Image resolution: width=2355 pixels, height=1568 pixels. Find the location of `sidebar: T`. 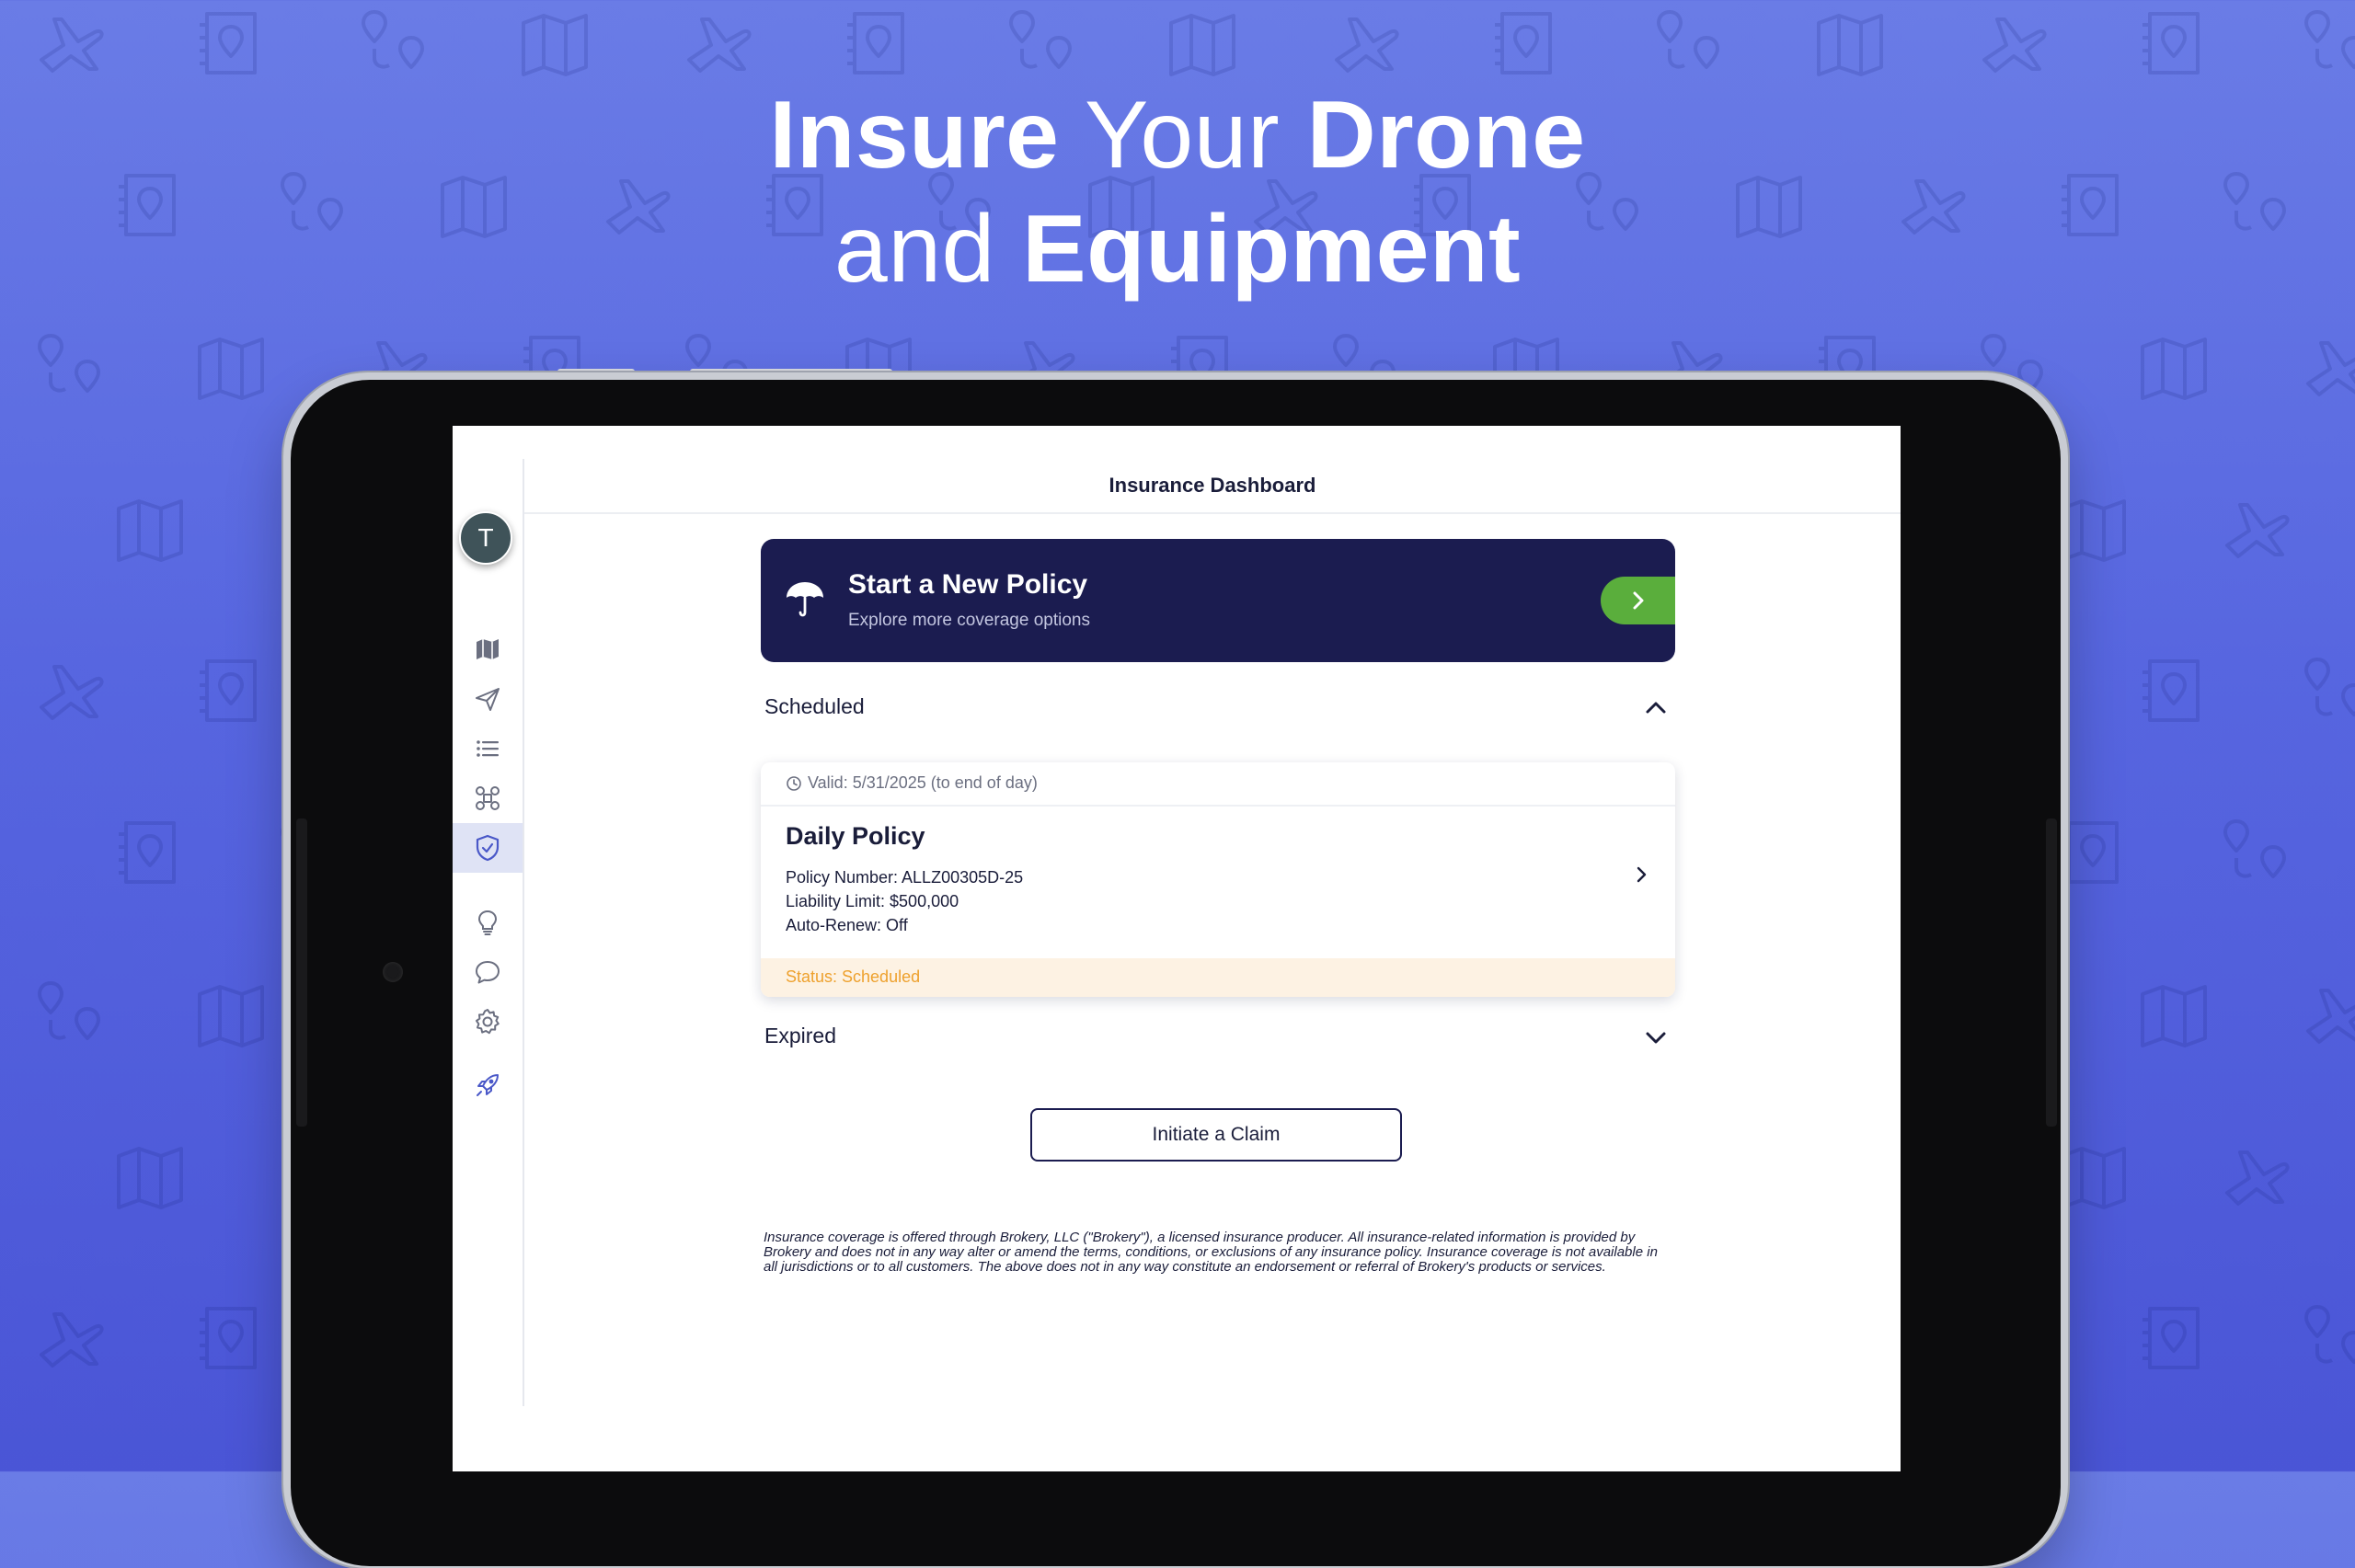

sidebar: T is located at coordinates (488, 932).